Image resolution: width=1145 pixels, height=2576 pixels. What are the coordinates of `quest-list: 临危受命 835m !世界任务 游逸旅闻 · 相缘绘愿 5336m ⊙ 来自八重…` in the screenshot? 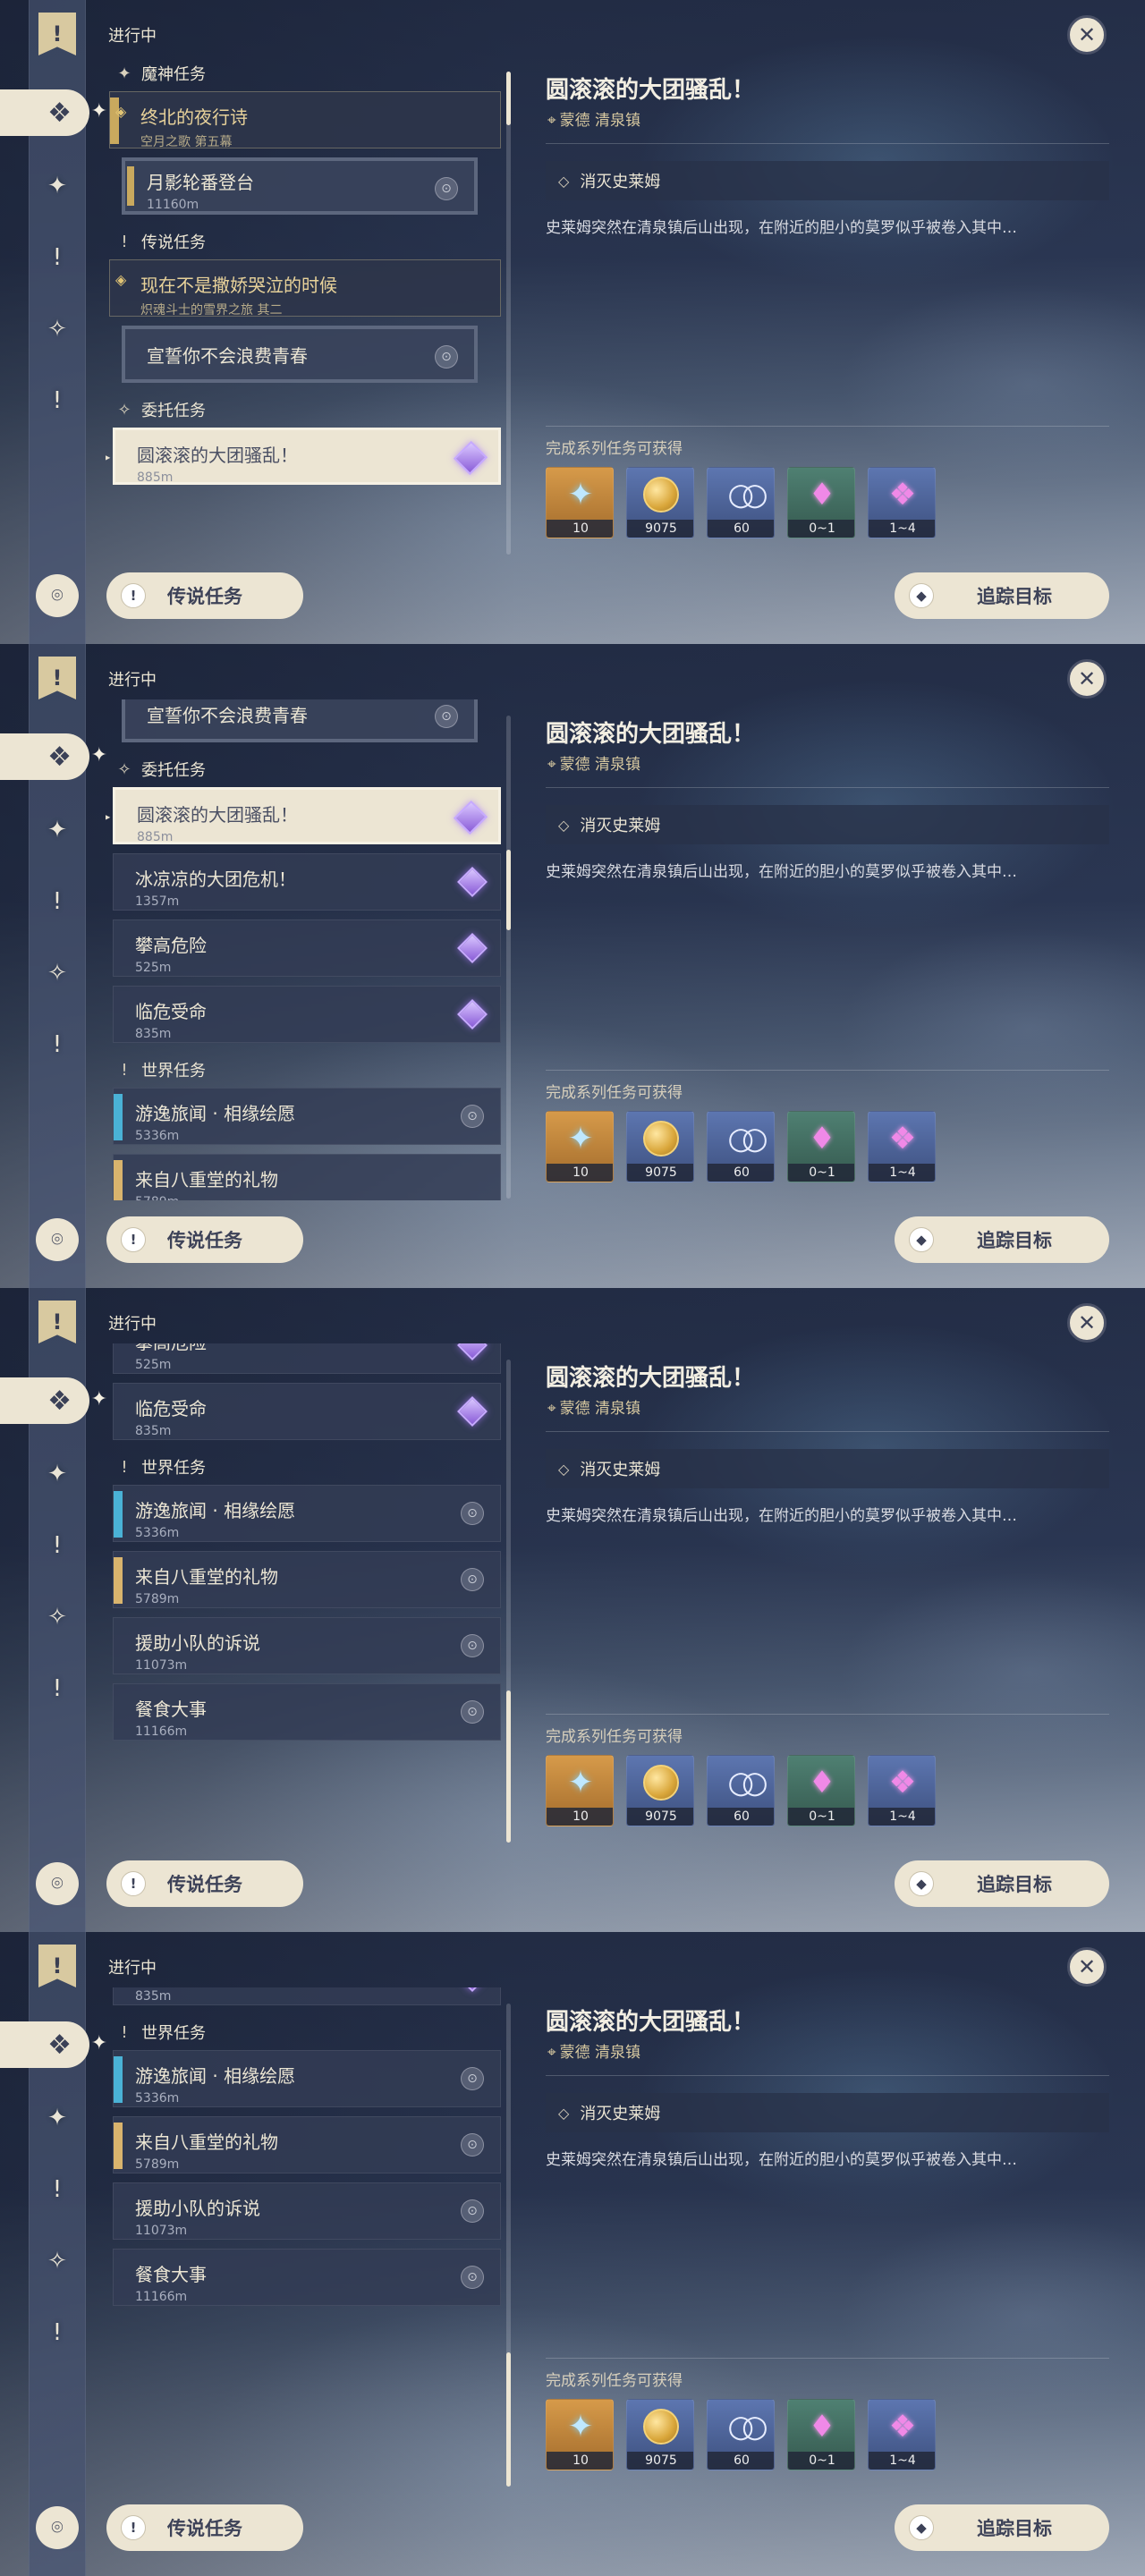 It's located at (307, 2237).